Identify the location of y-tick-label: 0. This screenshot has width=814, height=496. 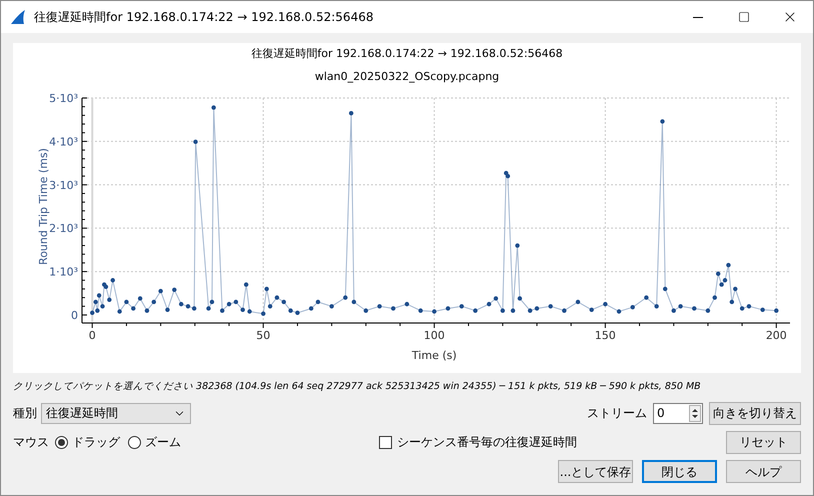
(74, 315).